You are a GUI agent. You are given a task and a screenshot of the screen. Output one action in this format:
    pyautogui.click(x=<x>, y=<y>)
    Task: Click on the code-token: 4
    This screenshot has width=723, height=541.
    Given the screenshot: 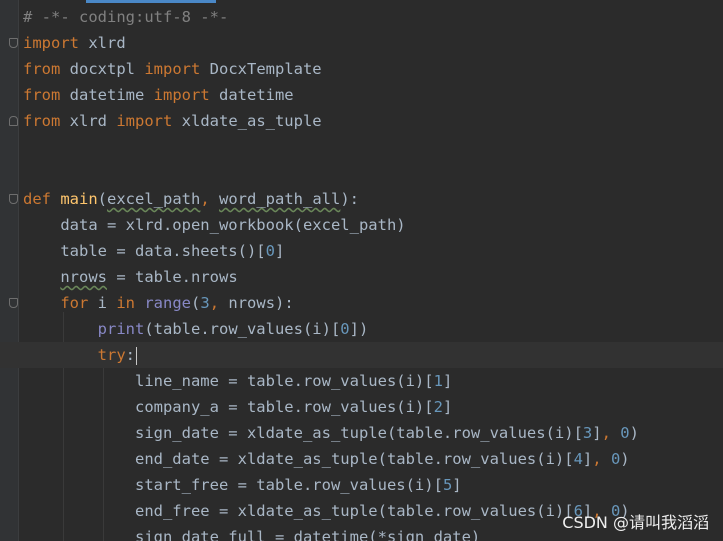 What is the action you would take?
    pyautogui.click(x=578, y=459)
    